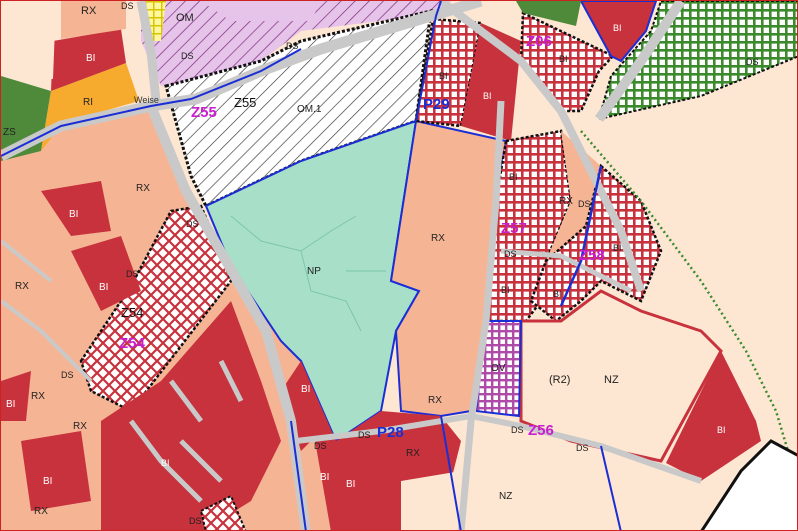 Image resolution: width=798 pixels, height=531 pixels. I want to click on label-rx-6: RX, so click(41, 511).